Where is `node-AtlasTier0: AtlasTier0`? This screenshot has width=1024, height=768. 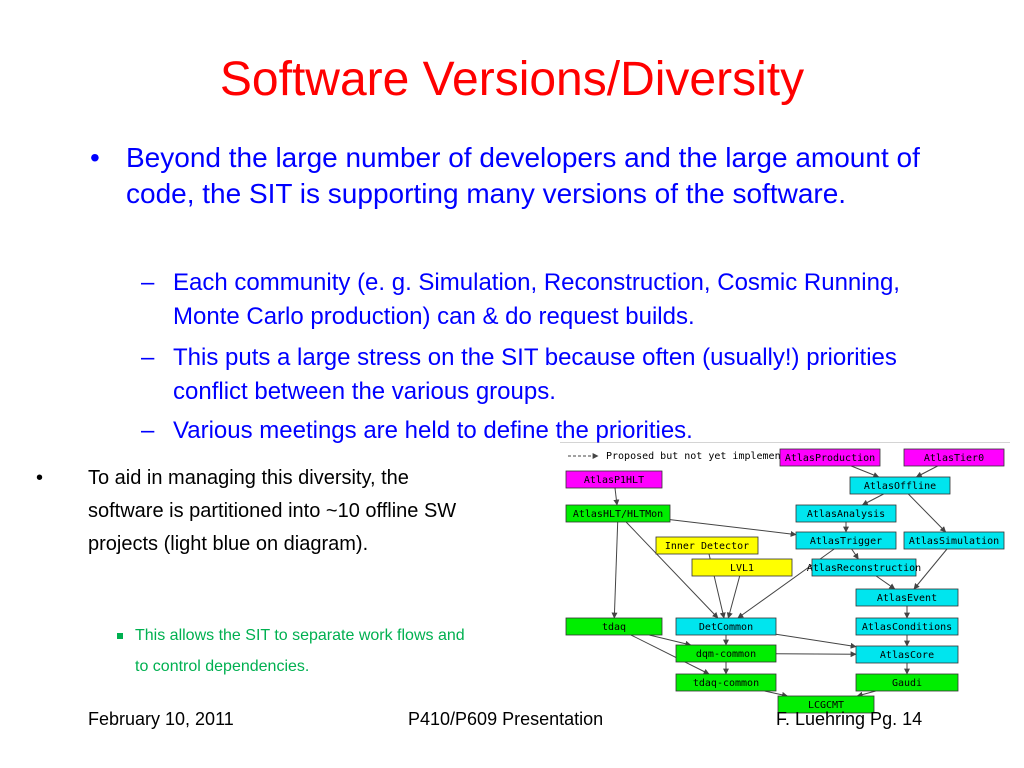 node-AtlasTier0: AtlasTier0 is located at coordinates (954, 457).